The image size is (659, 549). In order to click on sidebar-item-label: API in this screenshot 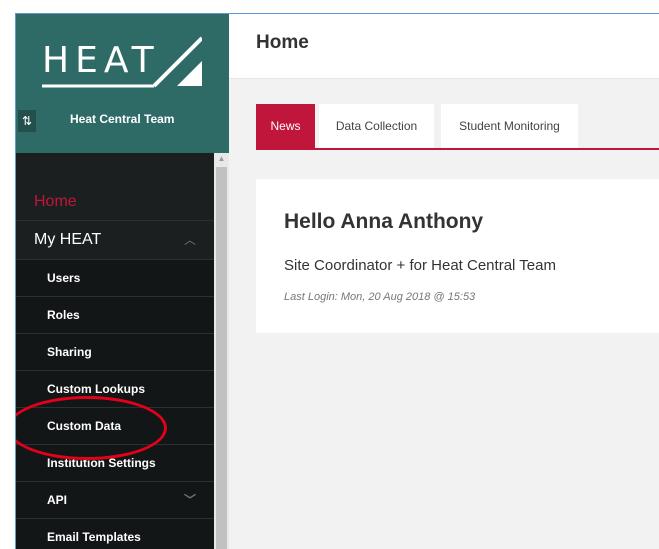, I will do `click(57, 500)`.